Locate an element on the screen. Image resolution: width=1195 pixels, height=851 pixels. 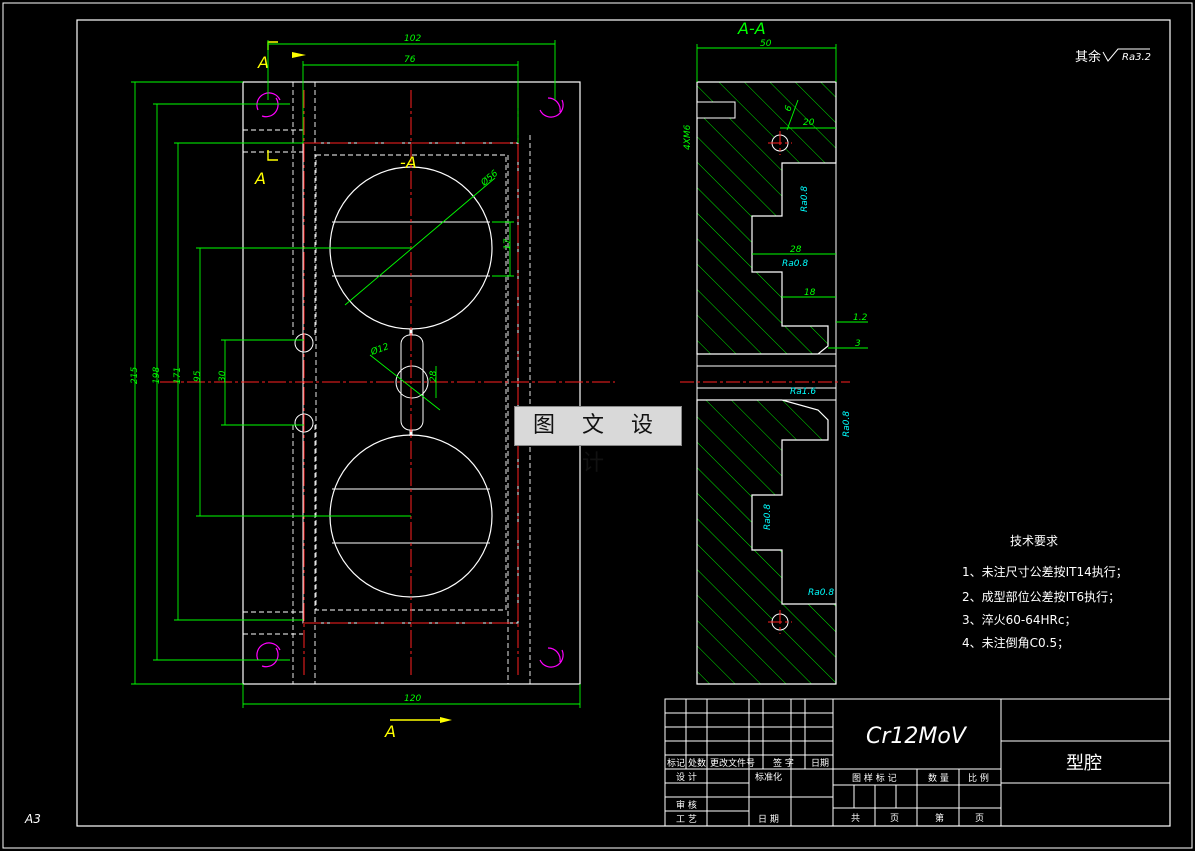
tb-page: 页 is located at coordinates (894, 818).